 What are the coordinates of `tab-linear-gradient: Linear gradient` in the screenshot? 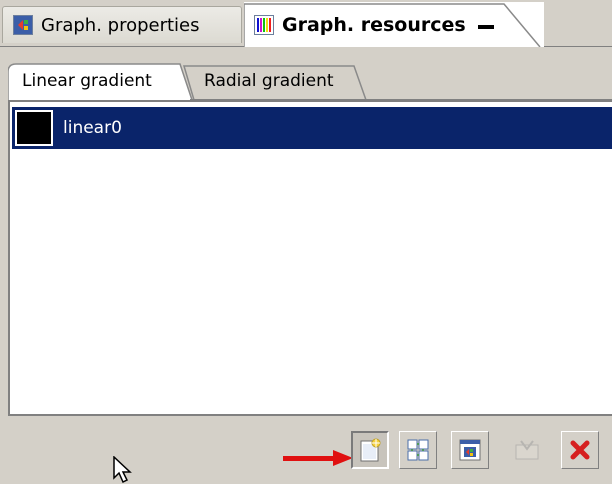 It's located at (99, 80).